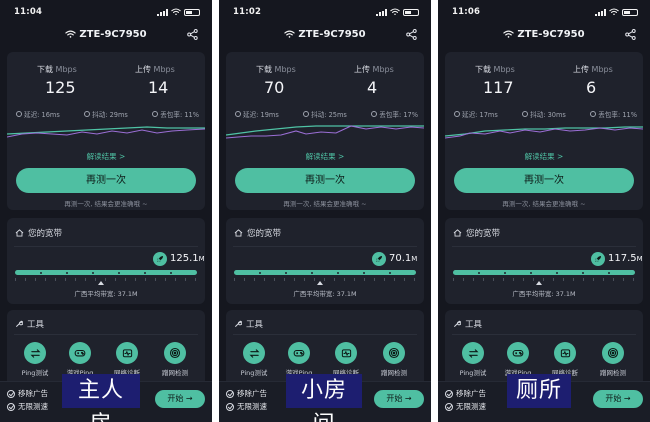 The image size is (650, 422). What do you see at coordinates (175, 114) in the screenshot?
I see `loss-metric: 丢包率: 11%` at bounding box center [175, 114].